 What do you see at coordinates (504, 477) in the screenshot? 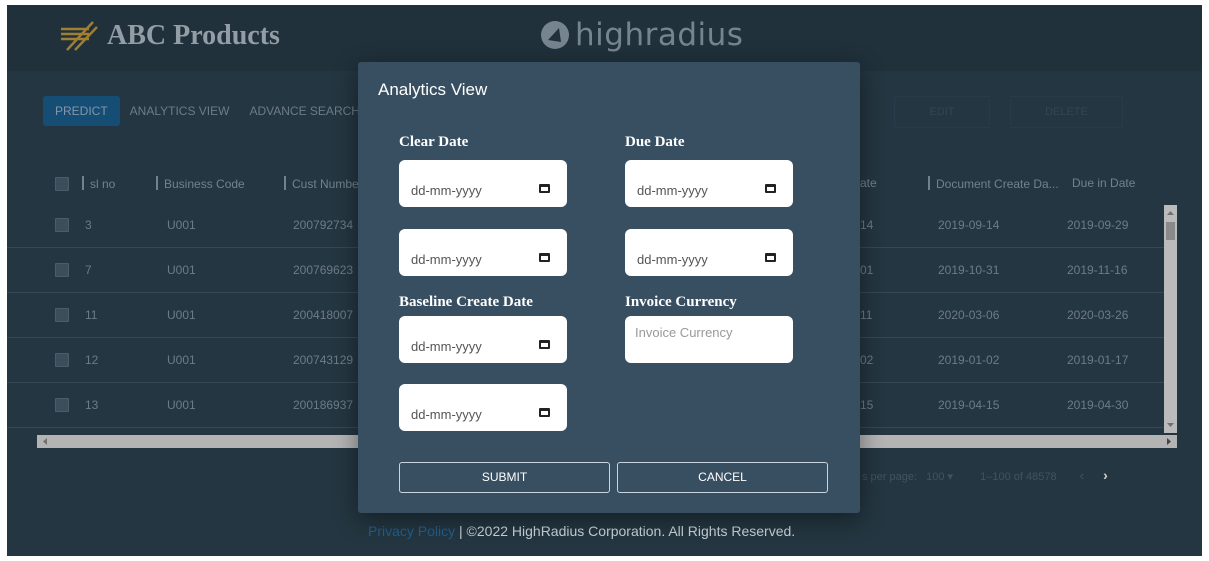
I see `submit-button: SUBMIT` at bounding box center [504, 477].